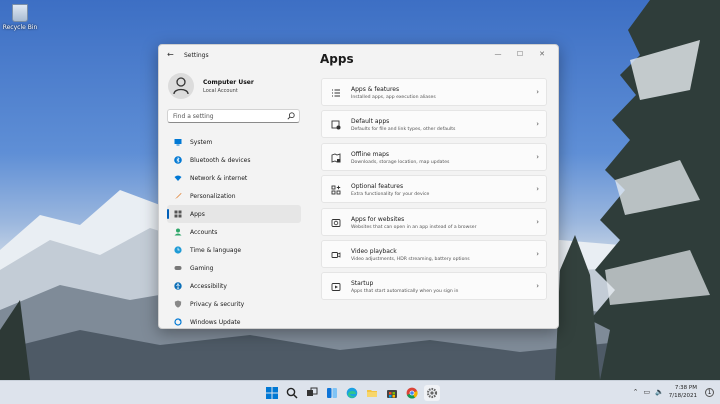  I want to click on chevron-up-icon: ⌃, so click(636, 392).